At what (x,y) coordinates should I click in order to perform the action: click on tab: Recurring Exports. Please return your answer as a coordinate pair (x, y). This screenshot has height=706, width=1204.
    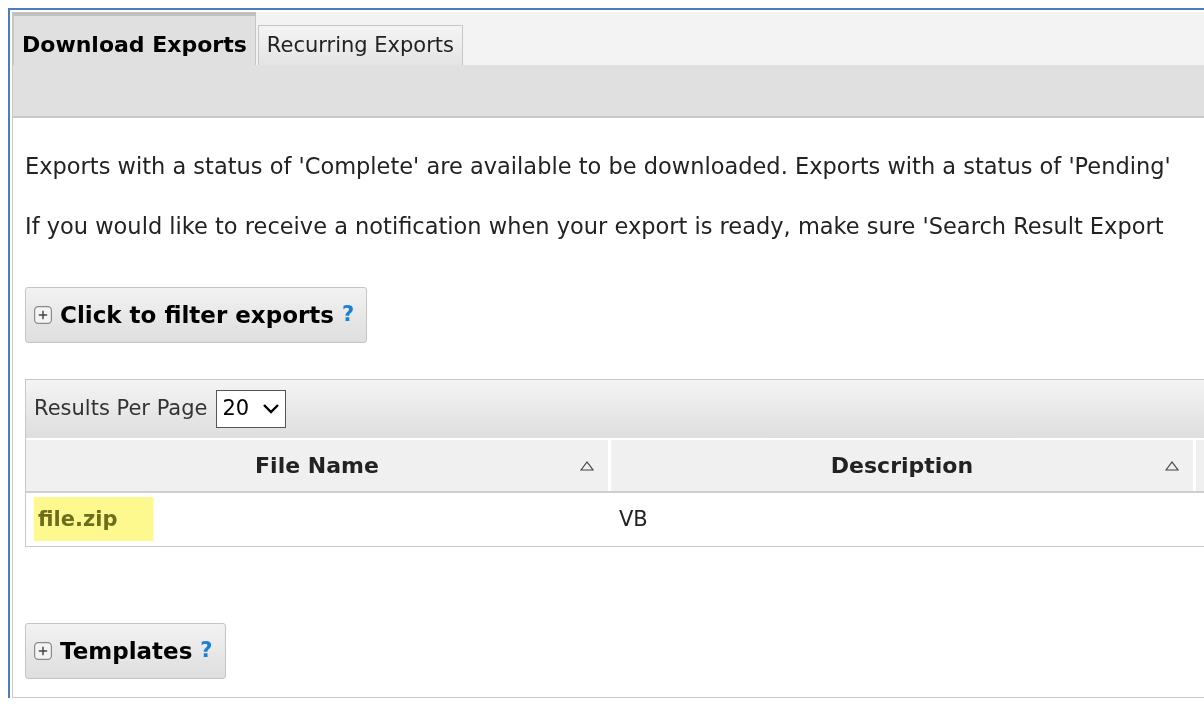
    Looking at the image, I should click on (360, 45).